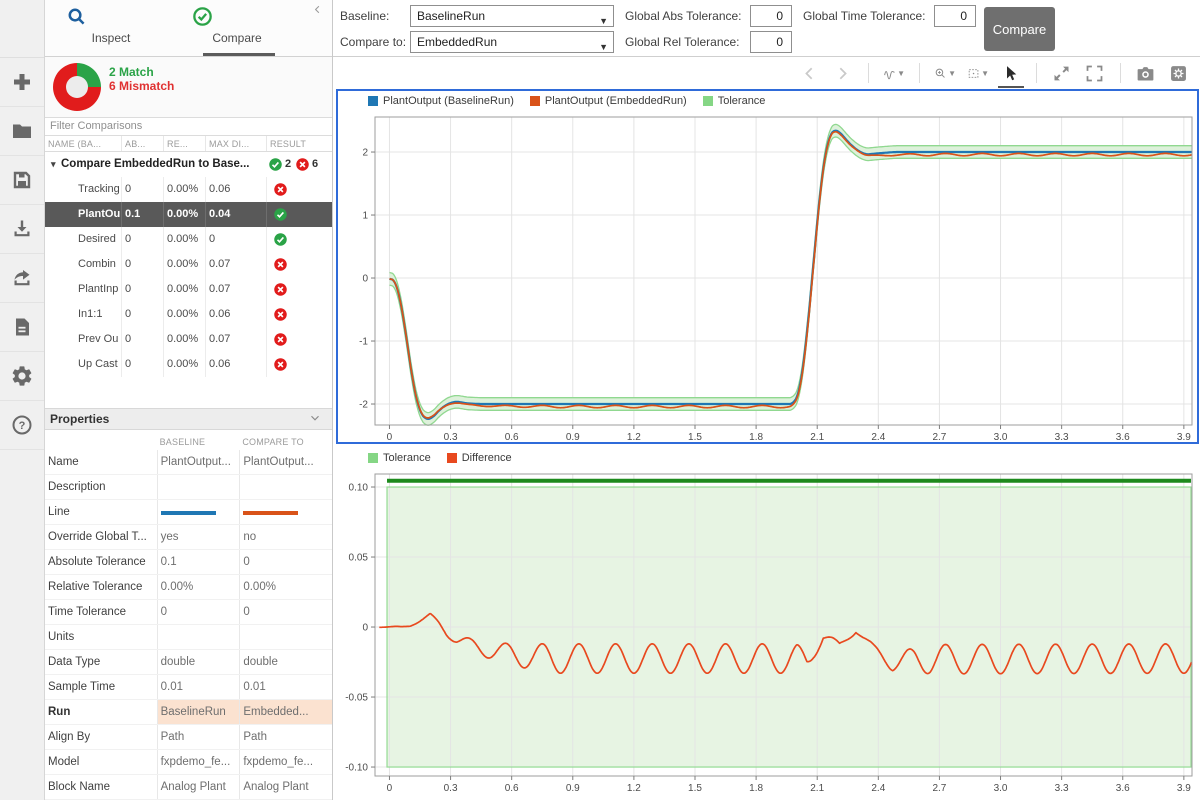  I want to click on fit-view-button: ▼, so click(978, 73).